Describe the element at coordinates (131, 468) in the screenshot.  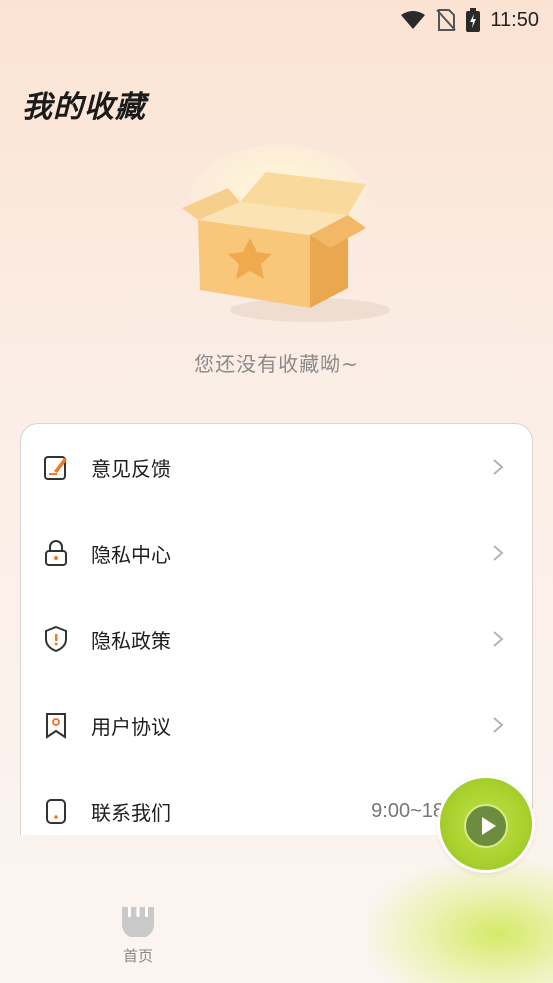
I see `menu-item-label: 意见反馈` at that location.